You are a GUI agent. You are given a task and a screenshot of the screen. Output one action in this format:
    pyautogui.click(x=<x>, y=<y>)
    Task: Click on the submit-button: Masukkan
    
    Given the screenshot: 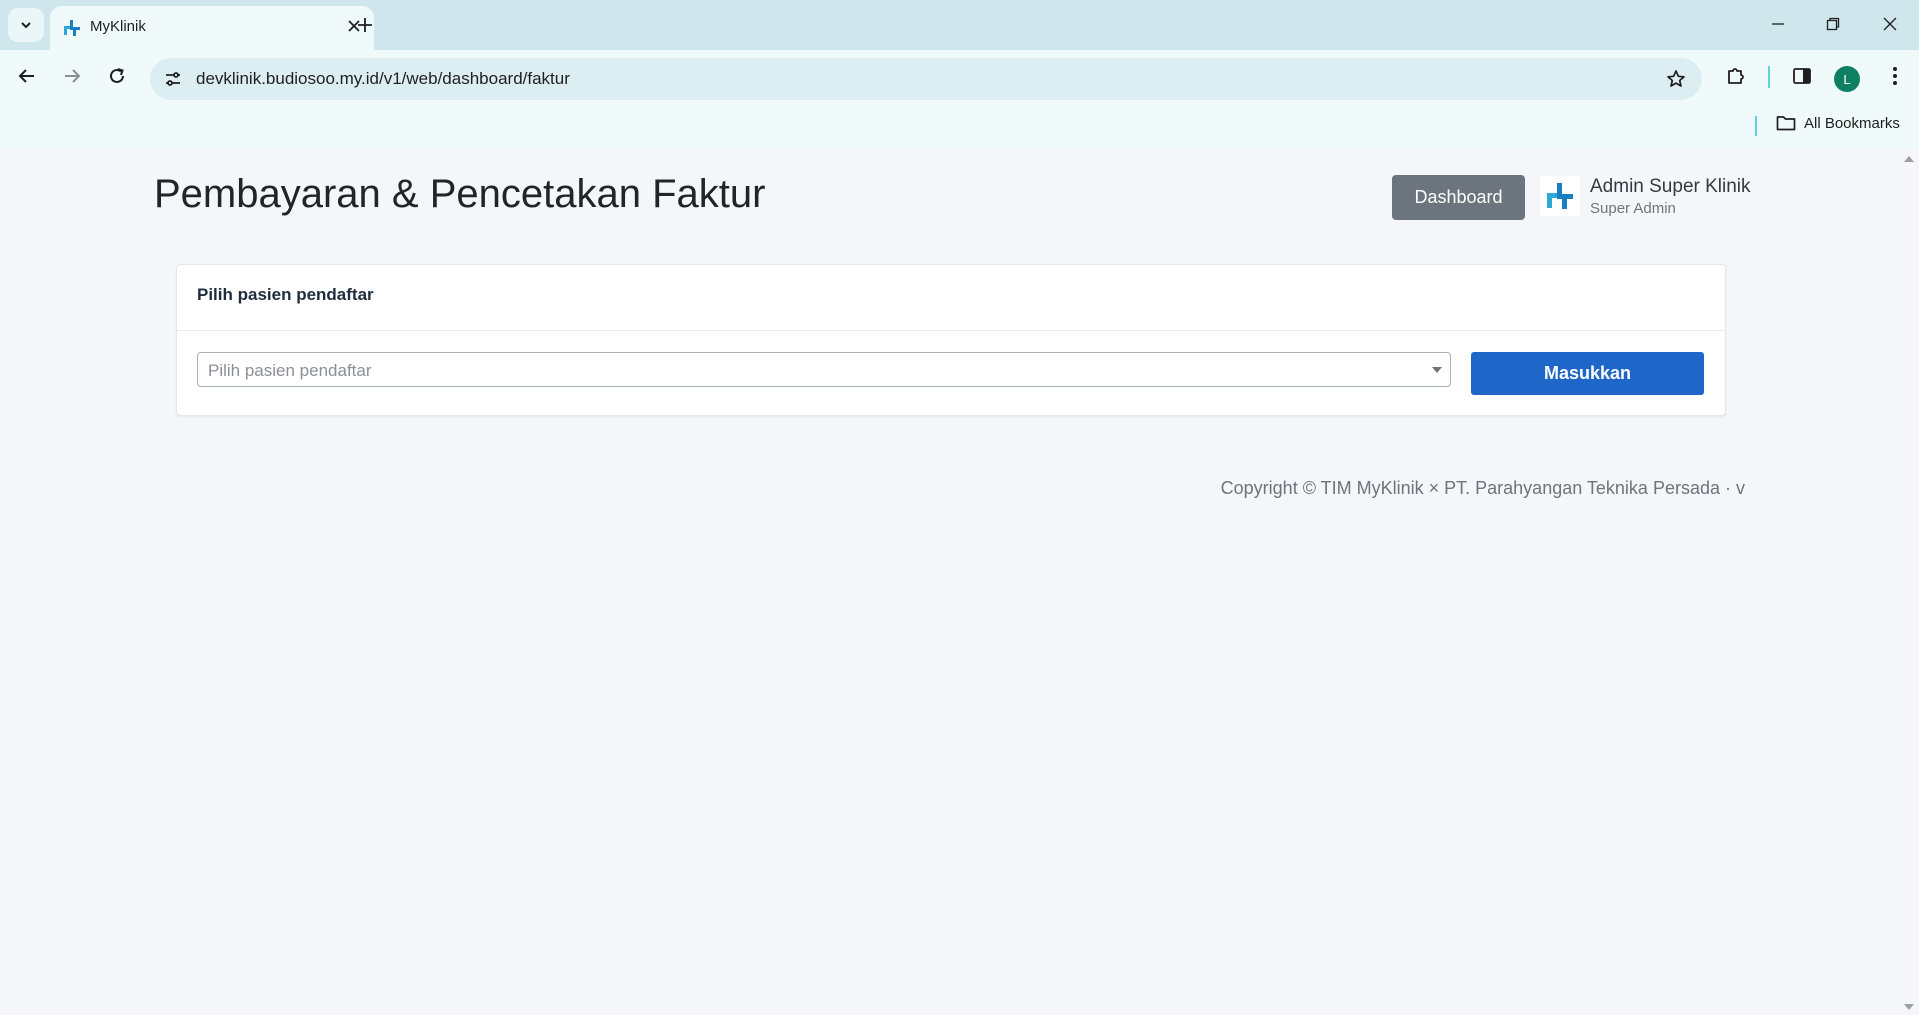 What is the action you would take?
    pyautogui.click(x=1587, y=373)
    